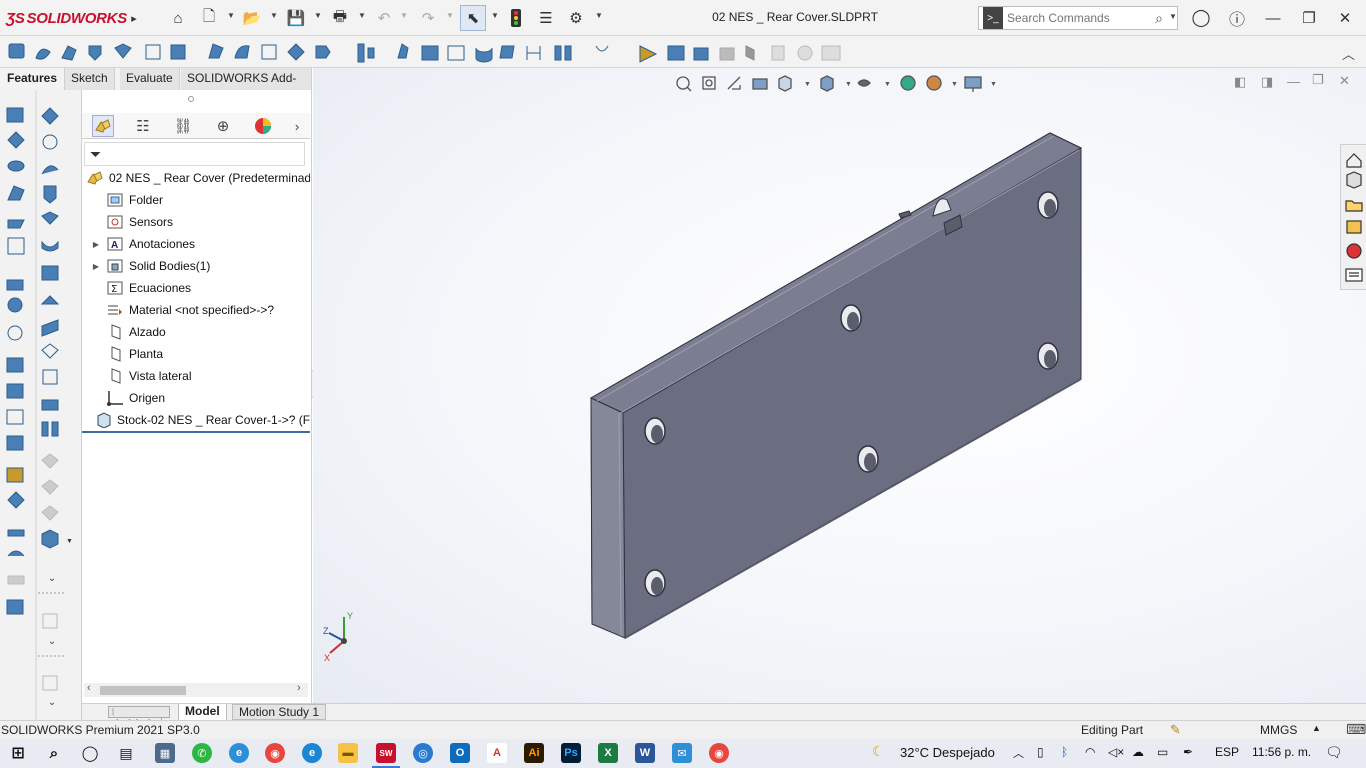  I want to click on feedback-icon: ⌨, so click(1356, 729).